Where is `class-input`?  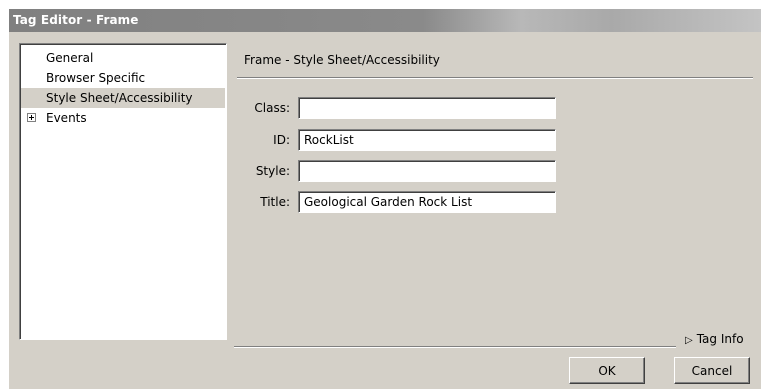
class-input is located at coordinates (427, 108).